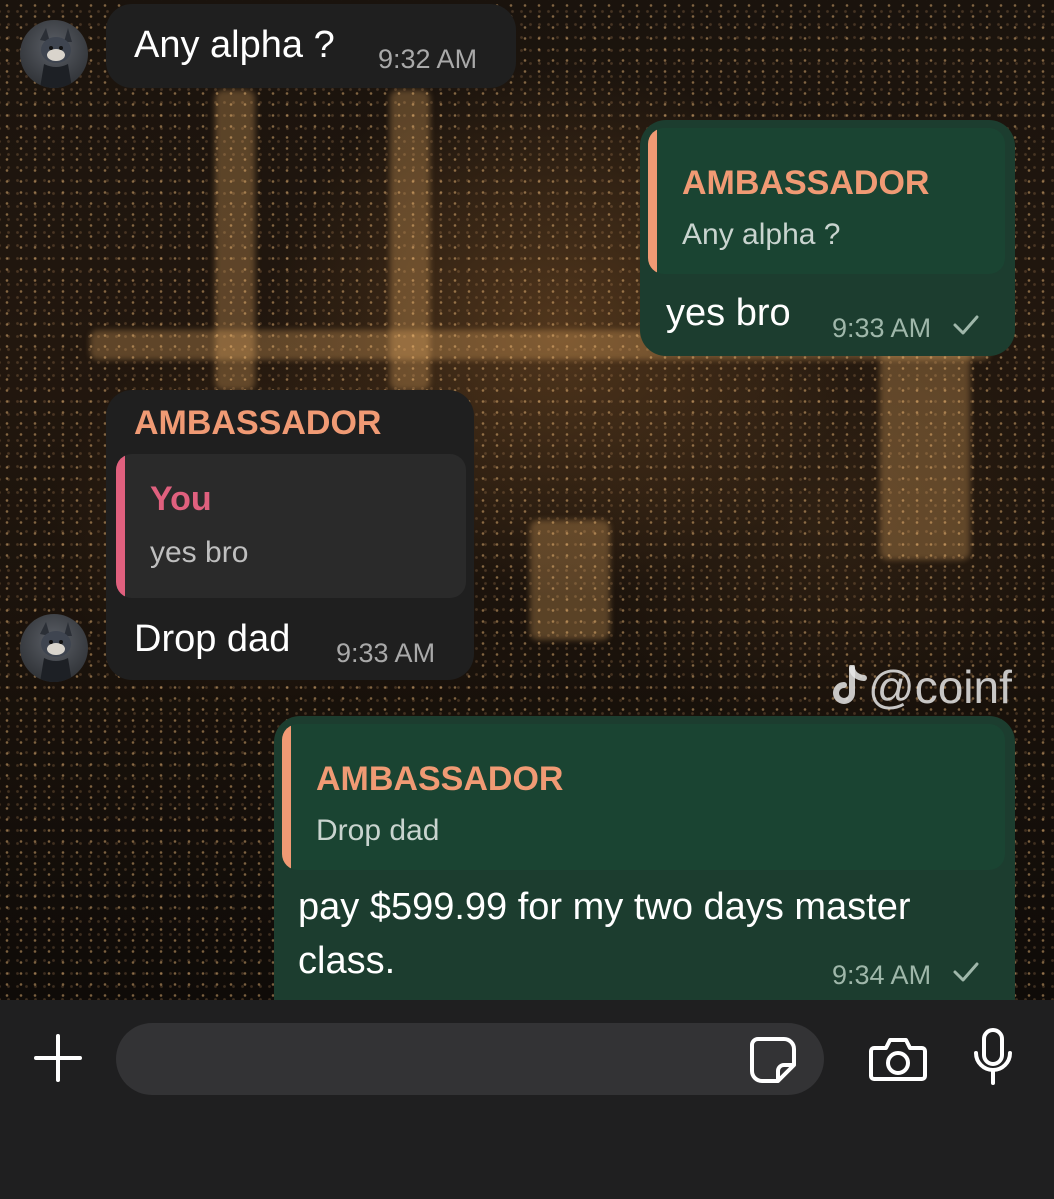 The image size is (1054, 1199). Describe the element at coordinates (58, 1058) in the screenshot. I see `plus-icon` at that location.